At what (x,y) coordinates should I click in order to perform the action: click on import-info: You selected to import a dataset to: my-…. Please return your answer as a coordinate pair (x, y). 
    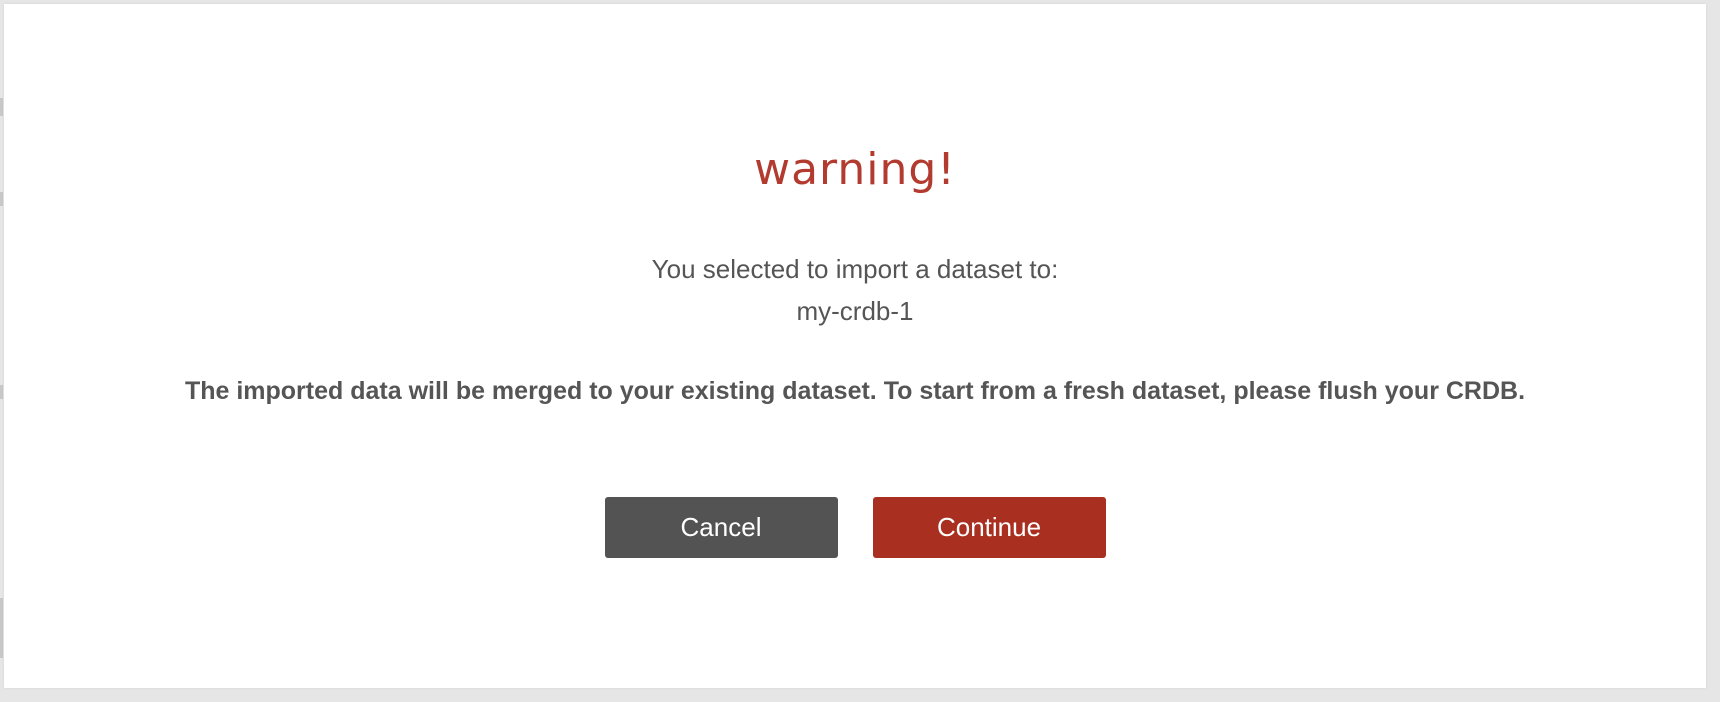
    Looking at the image, I should click on (855, 290).